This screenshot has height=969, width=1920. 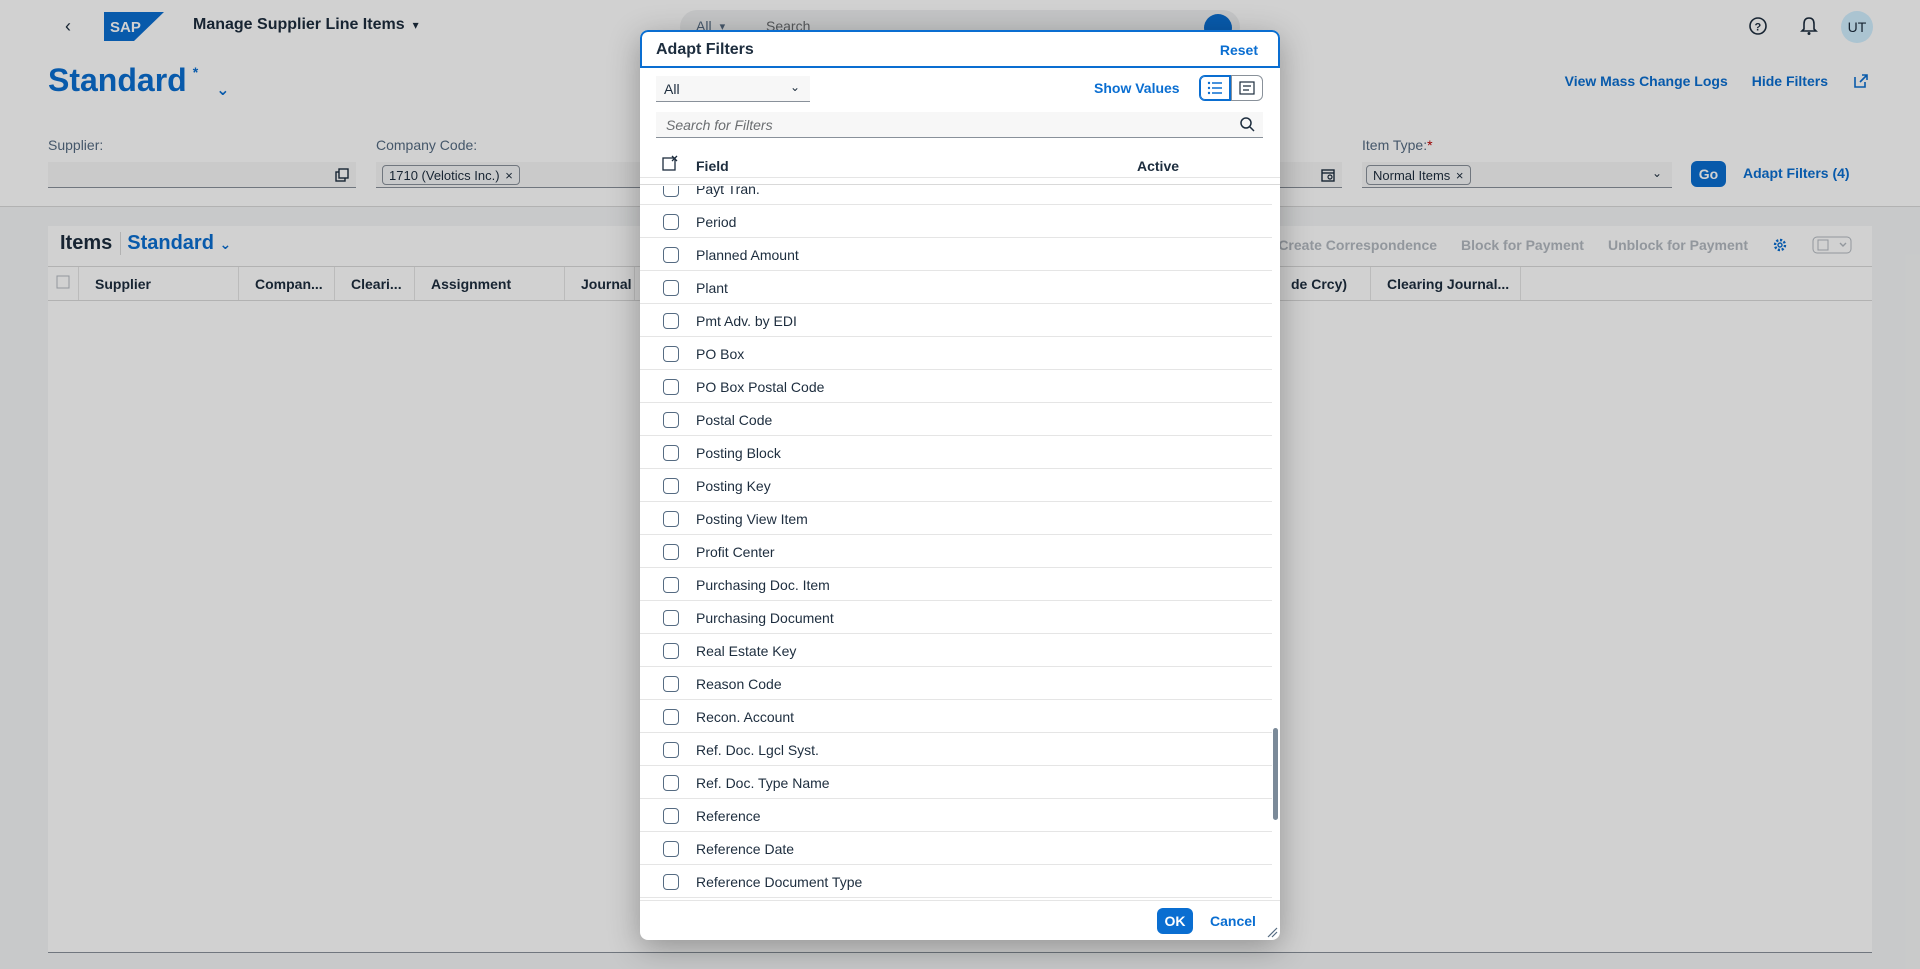 What do you see at coordinates (960, 49) in the screenshot?
I see `dialog-header: Adapt Filters Reset` at bounding box center [960, 49].